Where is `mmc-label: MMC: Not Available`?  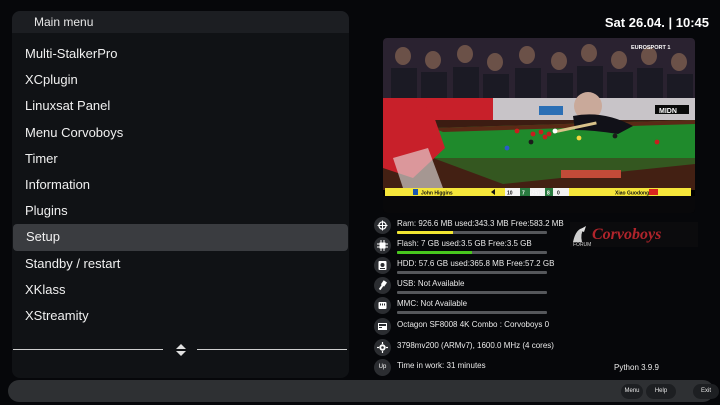
mmc-label: MMC: Not Available is located at coordinates (432, 303).